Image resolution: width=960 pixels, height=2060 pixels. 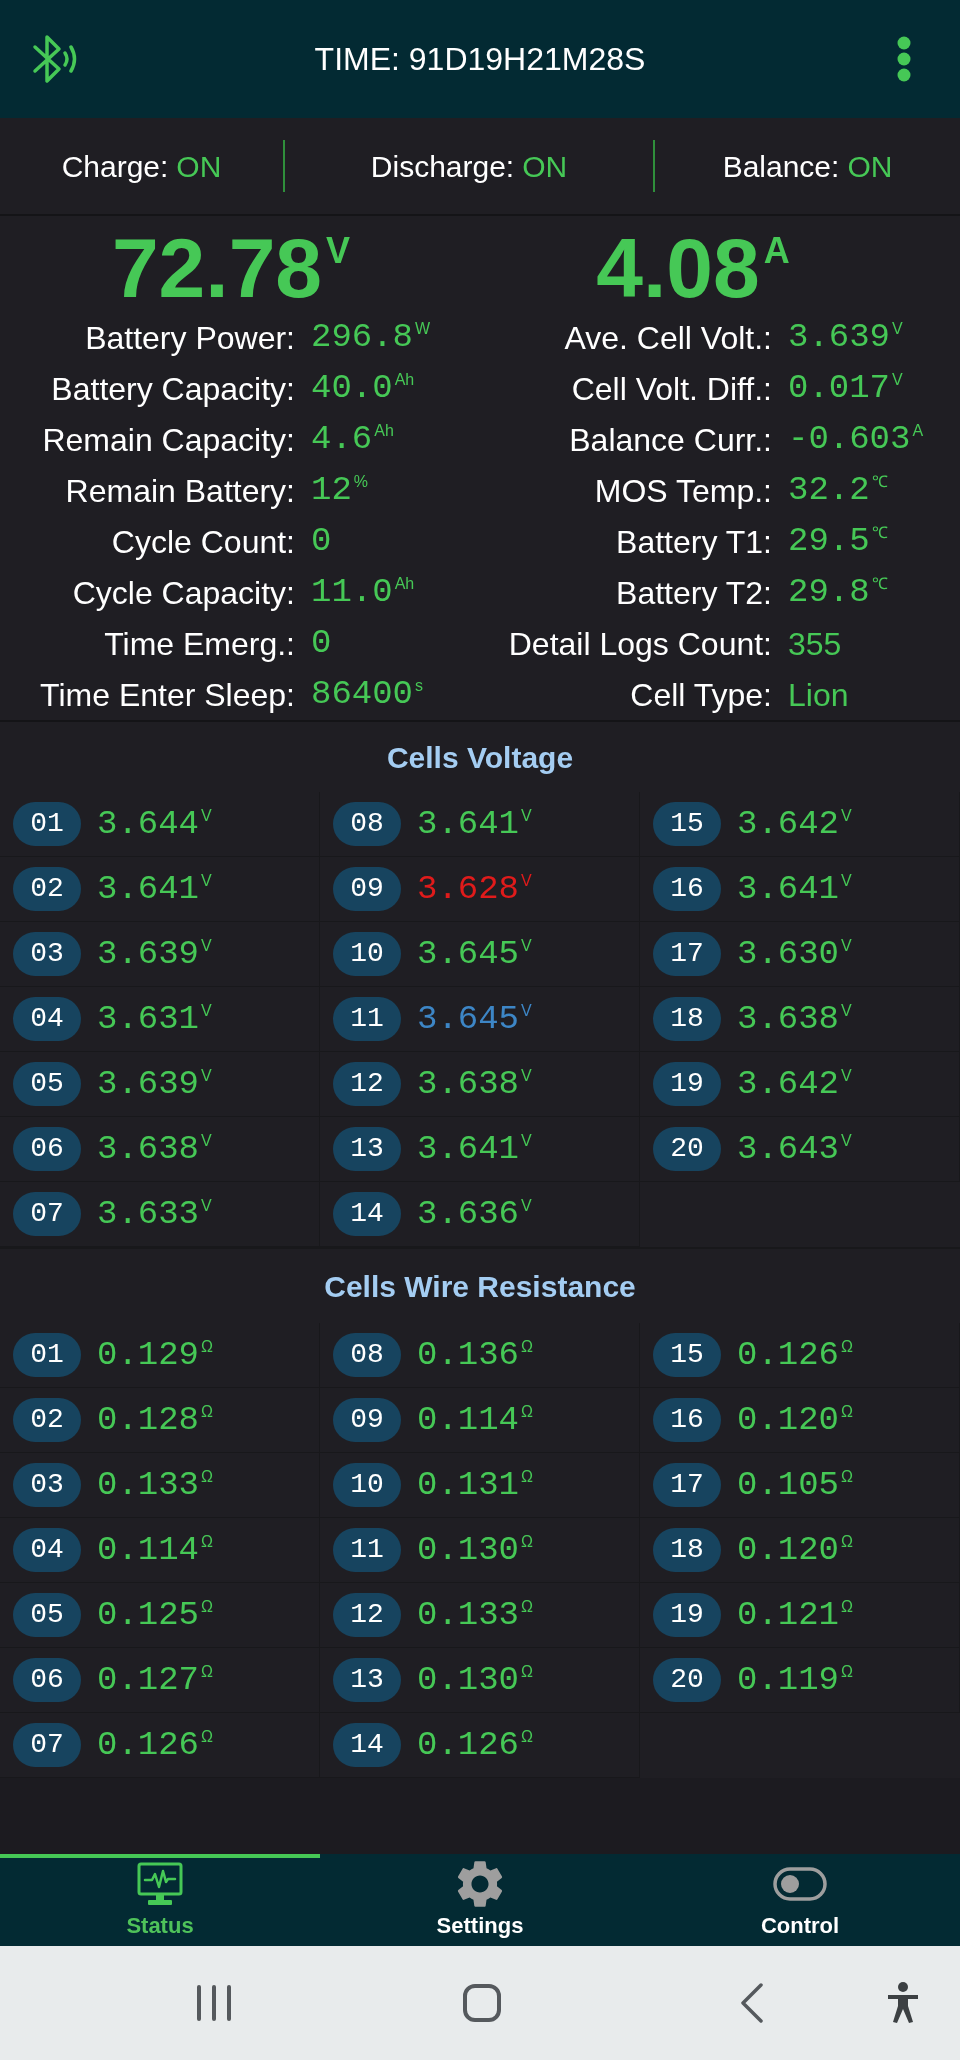 I want to click on cell-resistance-value: 0.119$^{Ω}$, so click(x=795, y=1680).